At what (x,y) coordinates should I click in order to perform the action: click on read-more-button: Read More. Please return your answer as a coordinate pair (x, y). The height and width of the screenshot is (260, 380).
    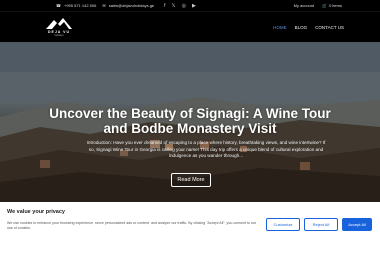
    Looking at the image, I should click on (191, 180).